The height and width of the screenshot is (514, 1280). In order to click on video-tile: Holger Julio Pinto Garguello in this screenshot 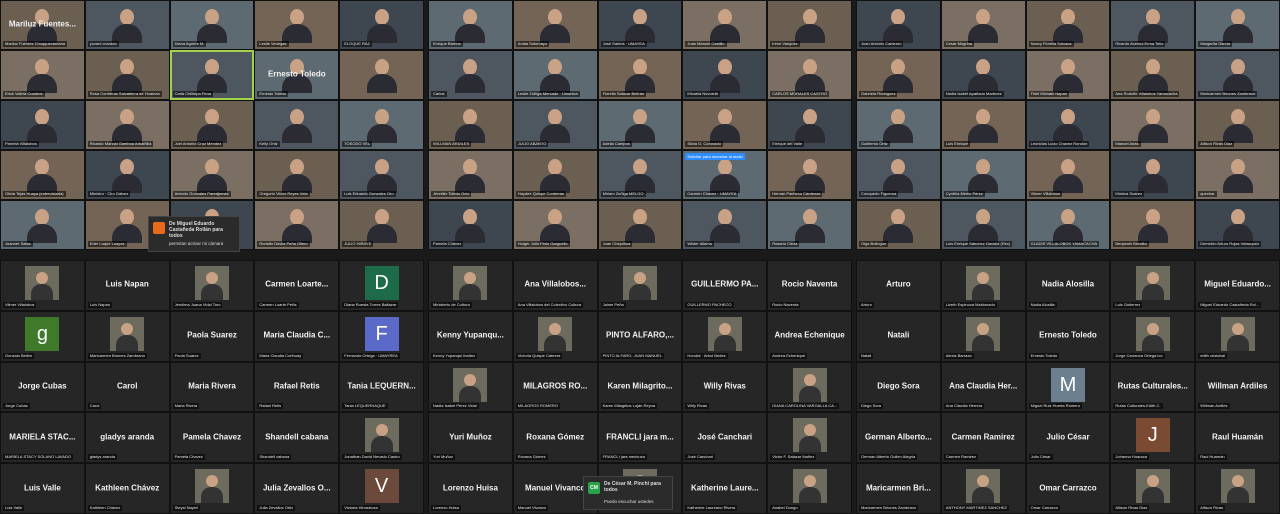, I will do `click(555, 225)`.